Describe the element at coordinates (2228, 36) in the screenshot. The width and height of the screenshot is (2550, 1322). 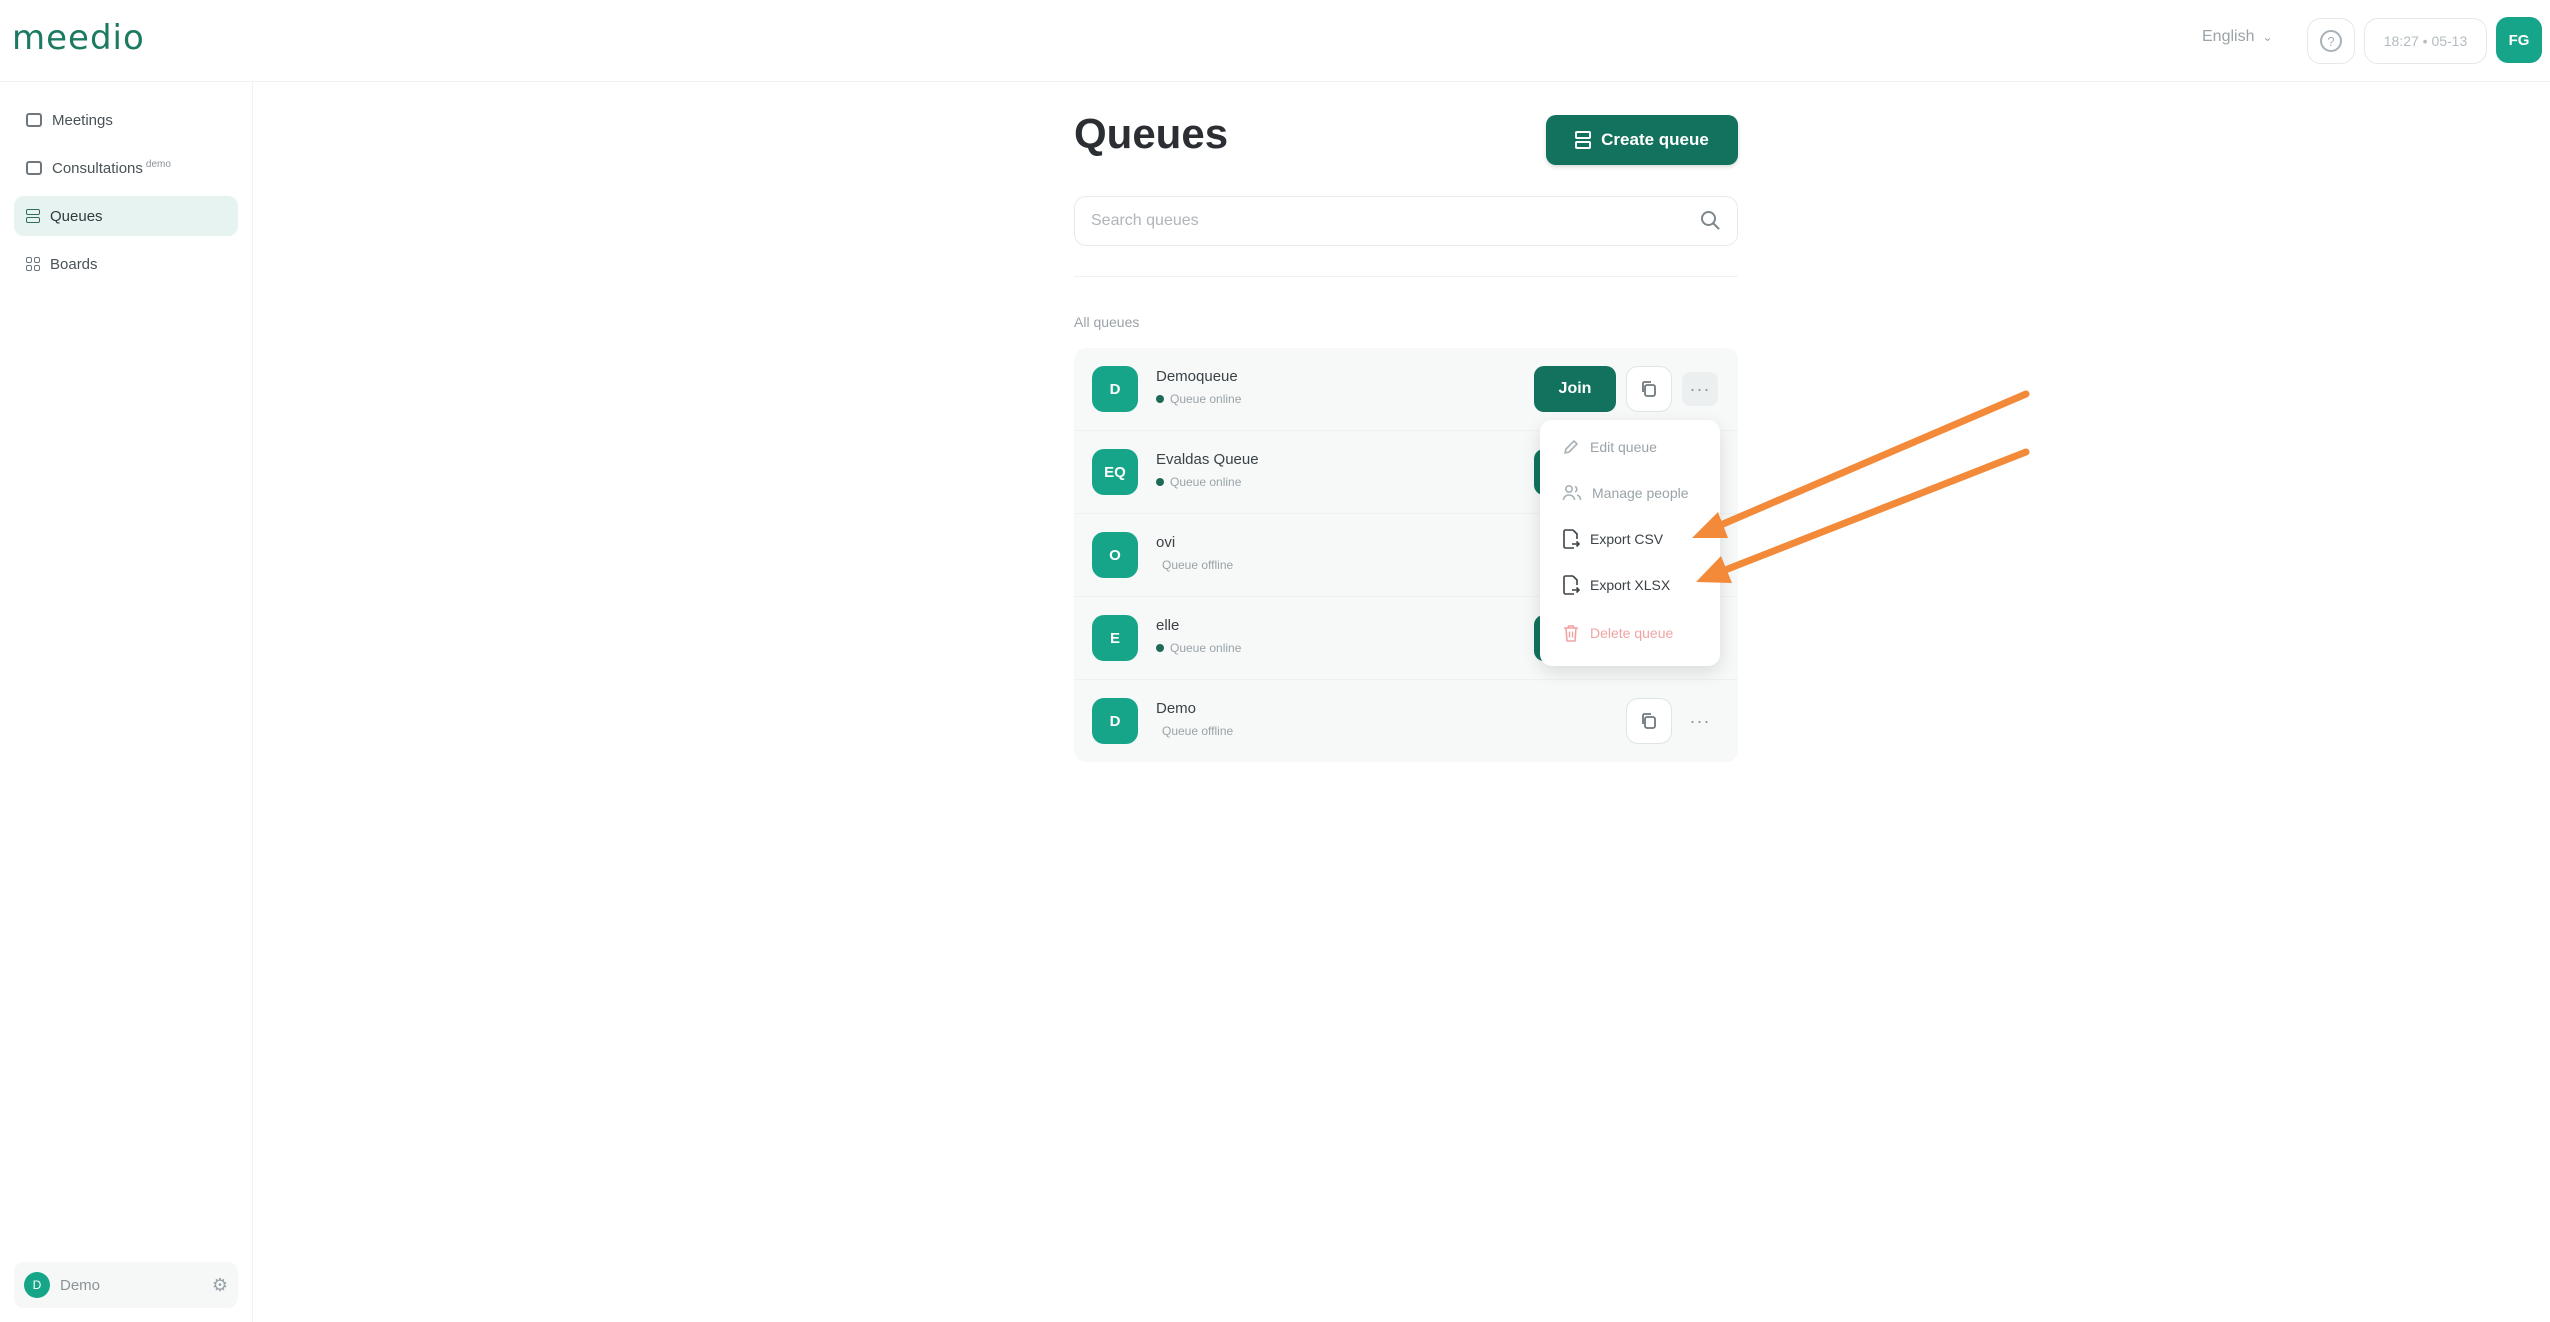
I see `language-label: English` at that location.